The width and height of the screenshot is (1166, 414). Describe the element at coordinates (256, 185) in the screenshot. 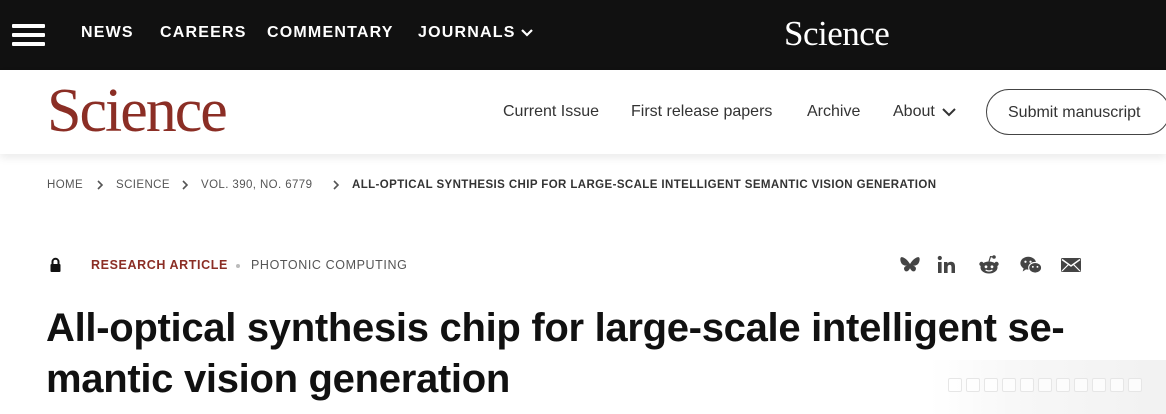

I see `breadcrumb-volume: VOL. 390, NO. 6779` at that location.